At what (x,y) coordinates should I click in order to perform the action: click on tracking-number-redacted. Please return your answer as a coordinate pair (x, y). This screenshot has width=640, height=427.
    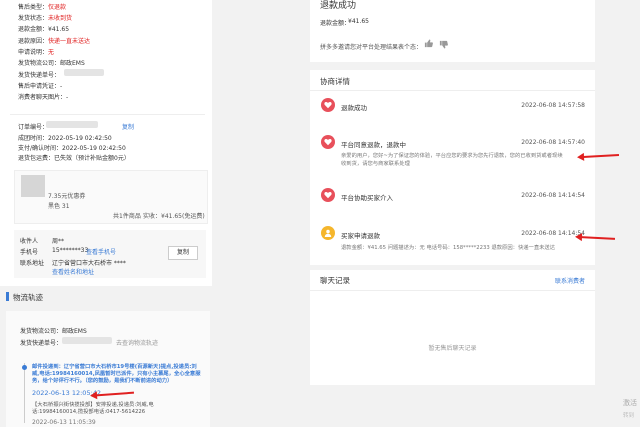
    Looking at the image, I should click on (87, 340).